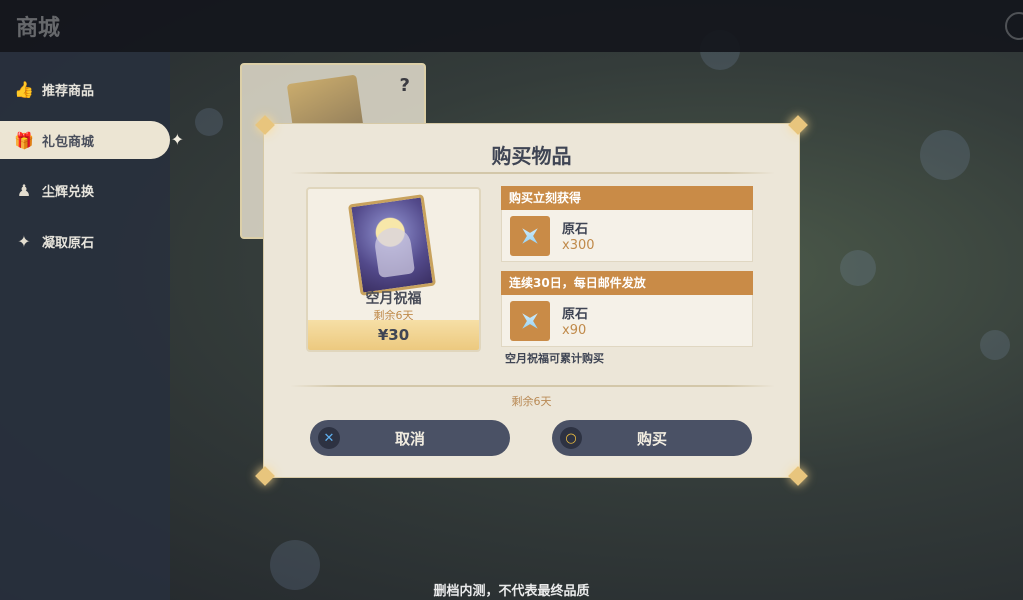 The width and height of the screenshot is (1023, 600). I want to click on sidebar-item-primogems: ✦ 凝取原石, so click(85, 241).